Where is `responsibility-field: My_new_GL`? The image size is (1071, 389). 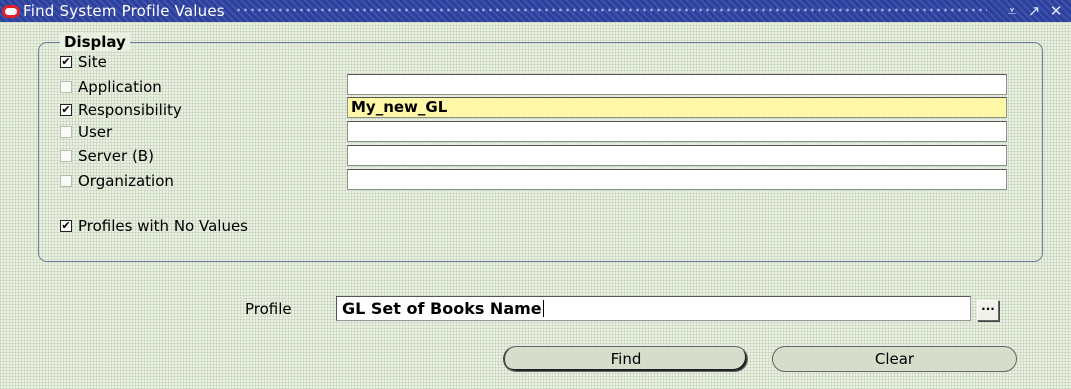
responsibility-field: My_new_GL is located at coordinates (677, 107).